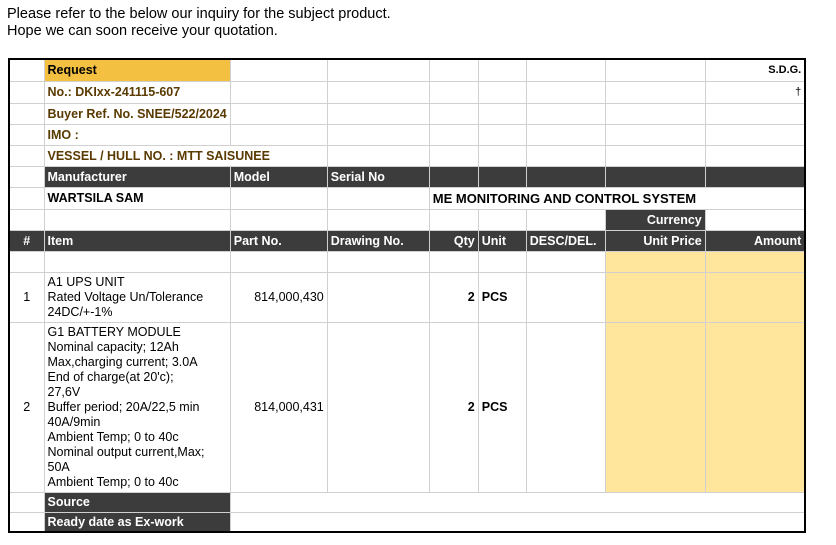 The height and width of the screenshot is (545, 836). I want to click on ready-date-row: Ready date as Ex-work, so click(407, 522).